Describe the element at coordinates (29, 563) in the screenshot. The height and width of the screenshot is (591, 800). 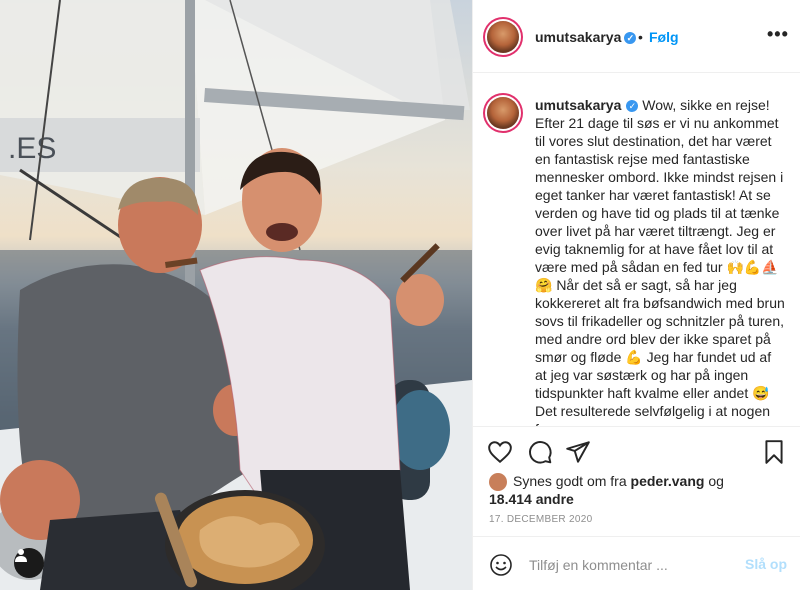
I see `user-tag-button` at that location.